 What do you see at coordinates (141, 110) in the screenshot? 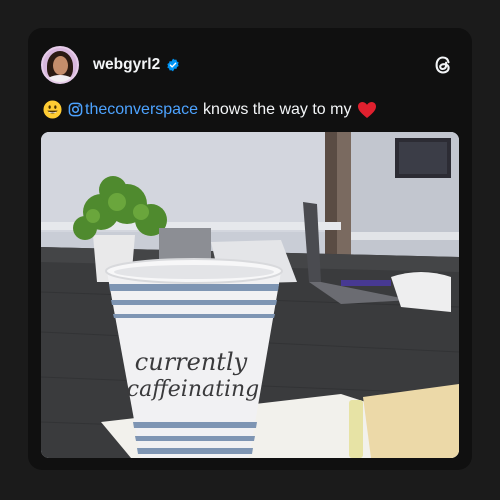
I see `mention-link: theconverspace` at bounding box center [141, 110].